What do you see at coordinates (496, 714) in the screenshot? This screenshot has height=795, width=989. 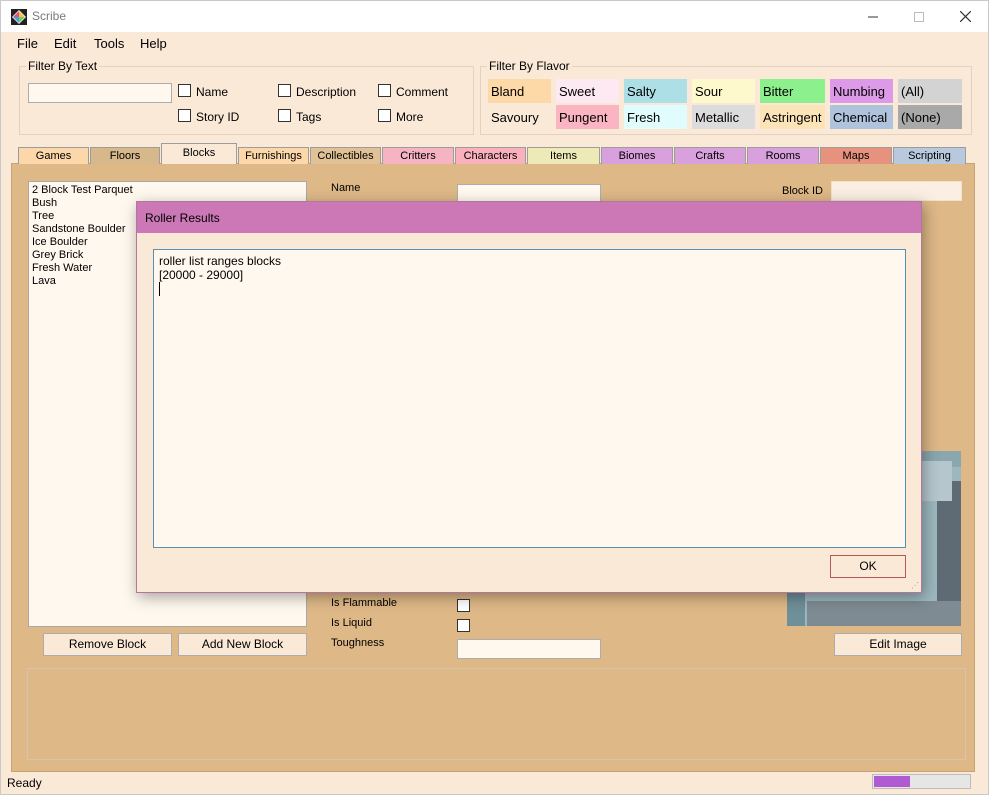 I see `description-panel` at bounding box center [496, 714].